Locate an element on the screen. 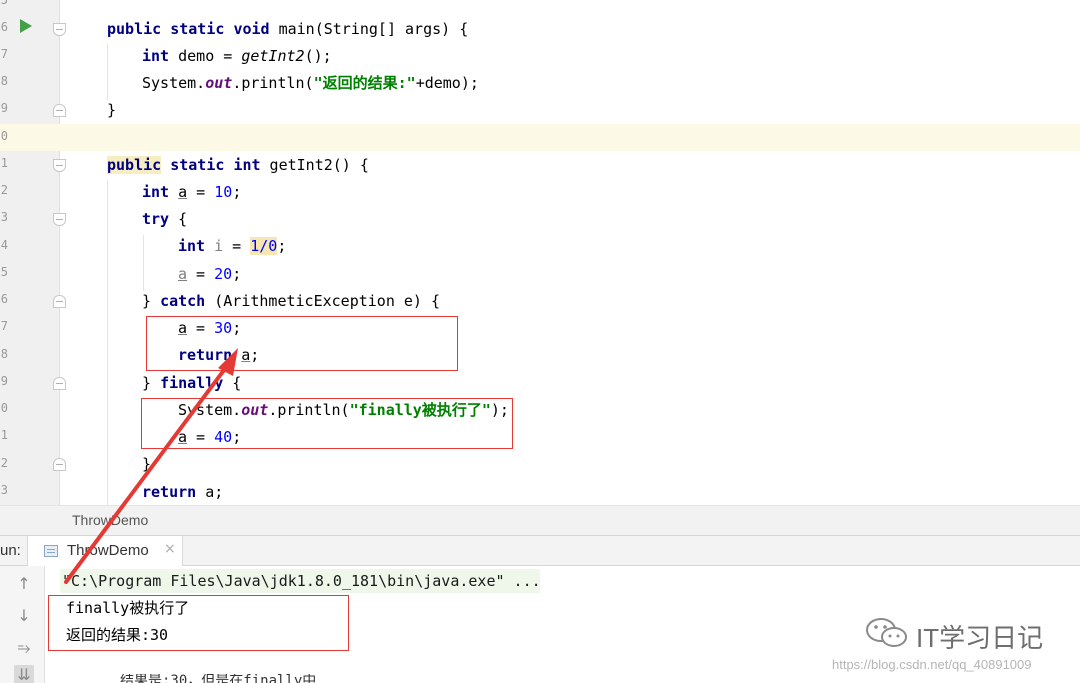  run-tab-throwdemo: ThrowDemo × is located at coordinates (105, 551).